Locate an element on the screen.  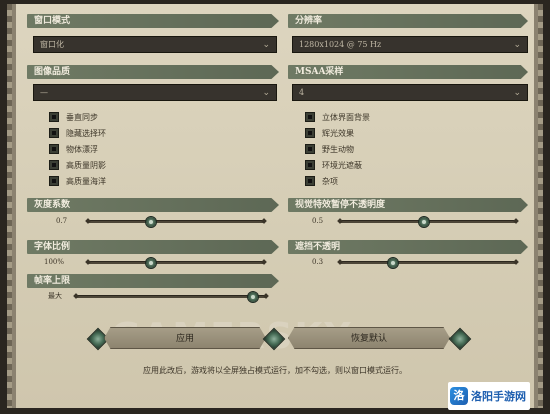
frame-cap-value: 最大 is located at coordinates (55, 296).